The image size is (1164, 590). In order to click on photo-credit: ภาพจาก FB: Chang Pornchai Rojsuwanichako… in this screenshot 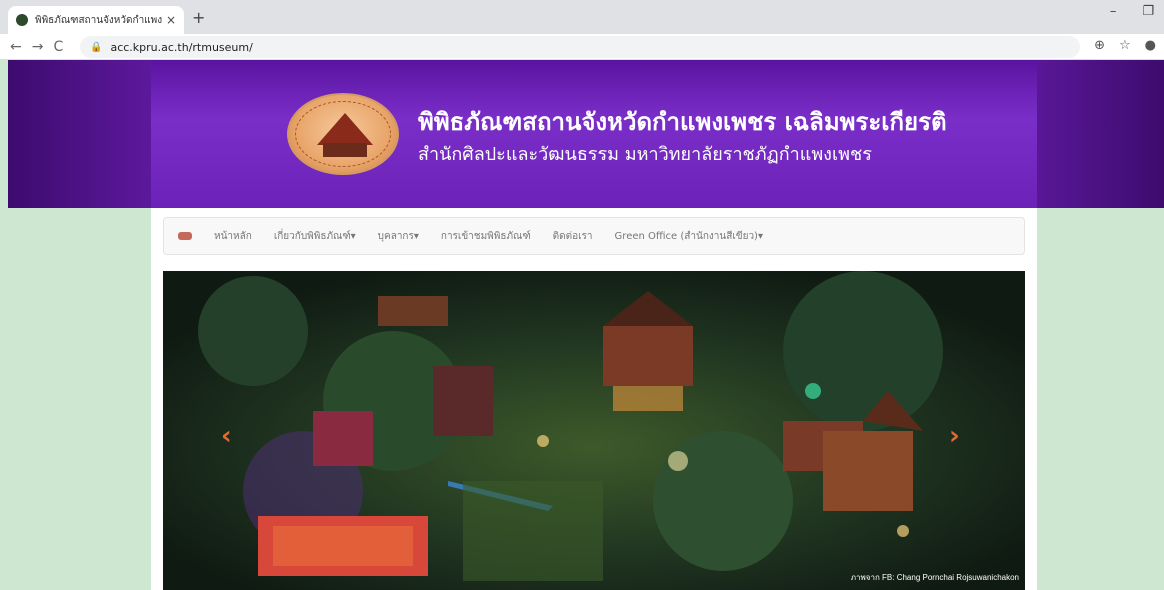, I will do `click(934, 577)`.